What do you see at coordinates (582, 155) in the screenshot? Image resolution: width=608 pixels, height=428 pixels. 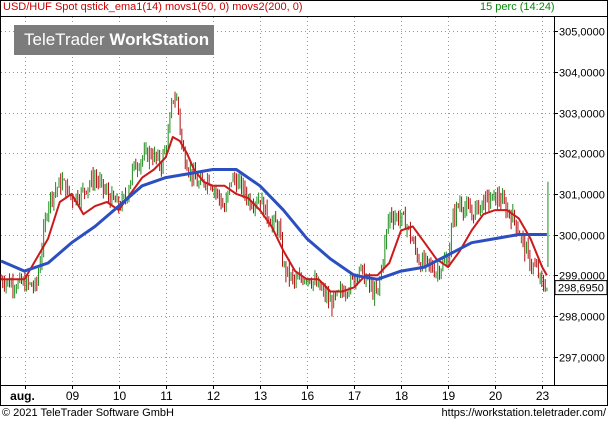 I see `y-tick-label: 302,0000` at bounding box center [582, 155].